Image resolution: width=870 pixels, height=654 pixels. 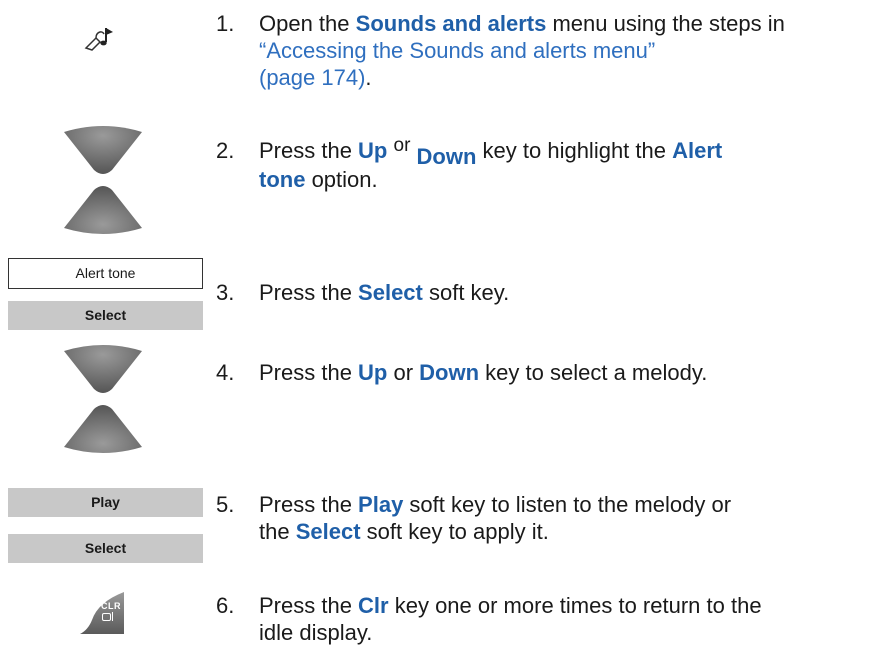 I want to click on clr-key-label: CLR, so click(x=111, y=606).